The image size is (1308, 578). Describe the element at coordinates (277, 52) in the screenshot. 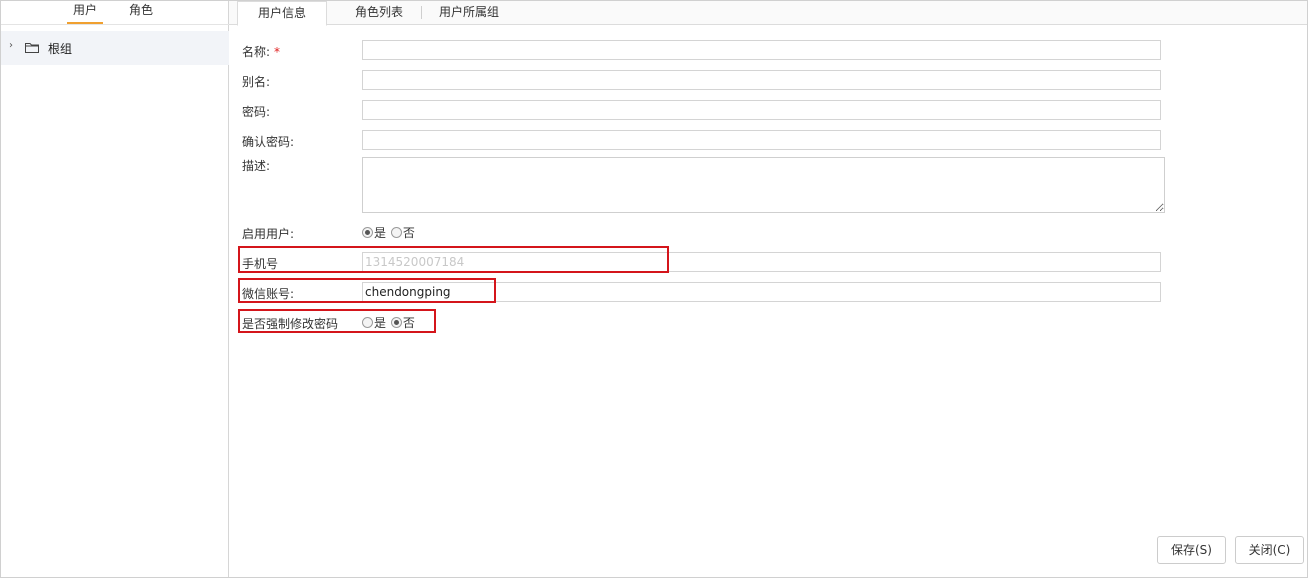

I see `required-mark: *` at that location.